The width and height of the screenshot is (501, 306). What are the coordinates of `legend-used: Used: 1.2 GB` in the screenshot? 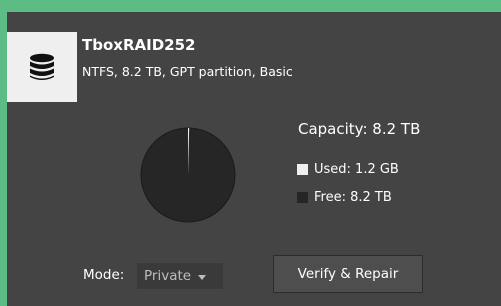 It's located at (348, 169).